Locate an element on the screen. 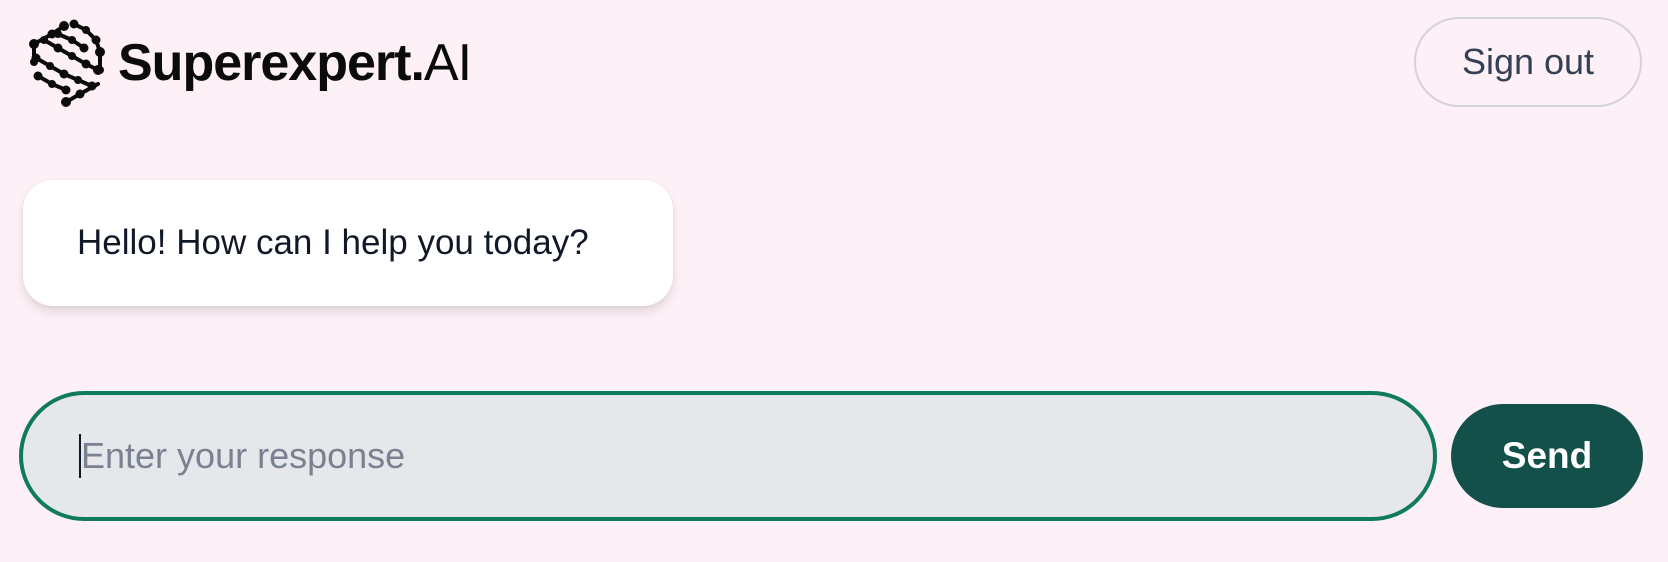  response-input is located at coordinates (757, 456).